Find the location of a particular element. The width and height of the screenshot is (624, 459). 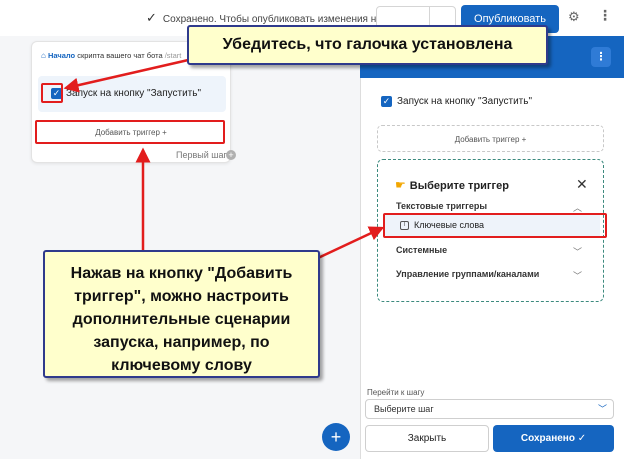

callout-line: запуска, например, по is located at coordinates (181, 342).